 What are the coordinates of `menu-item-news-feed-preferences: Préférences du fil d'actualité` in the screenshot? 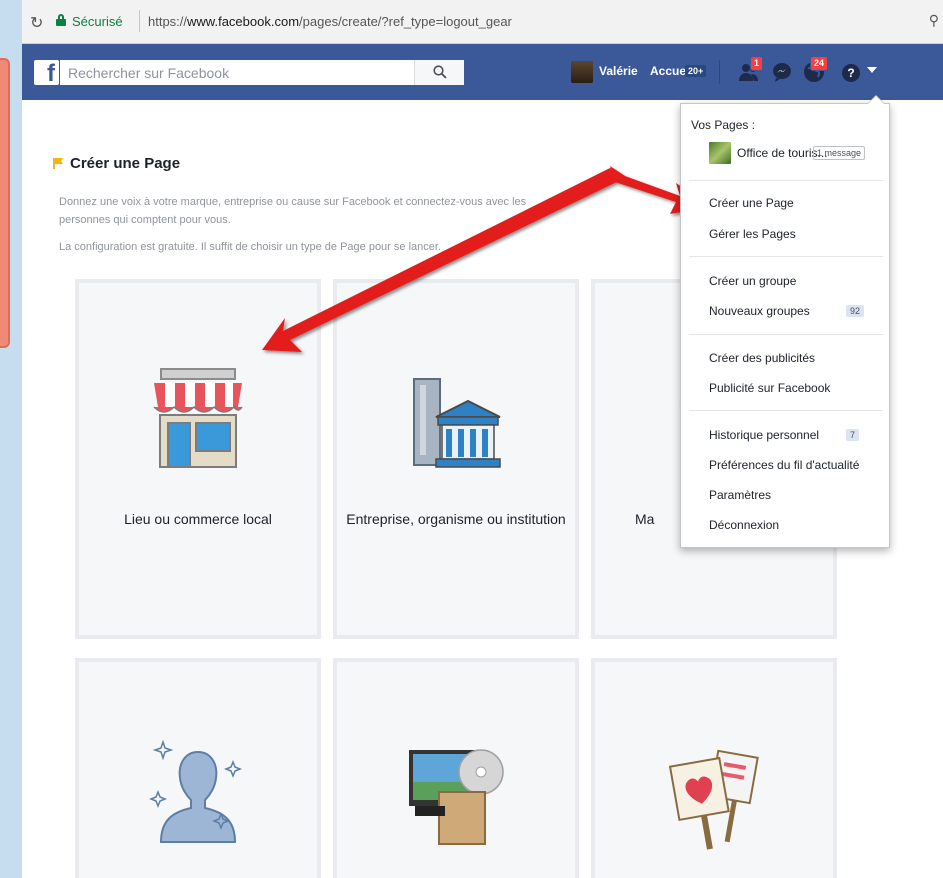 It's located at (784, 465).